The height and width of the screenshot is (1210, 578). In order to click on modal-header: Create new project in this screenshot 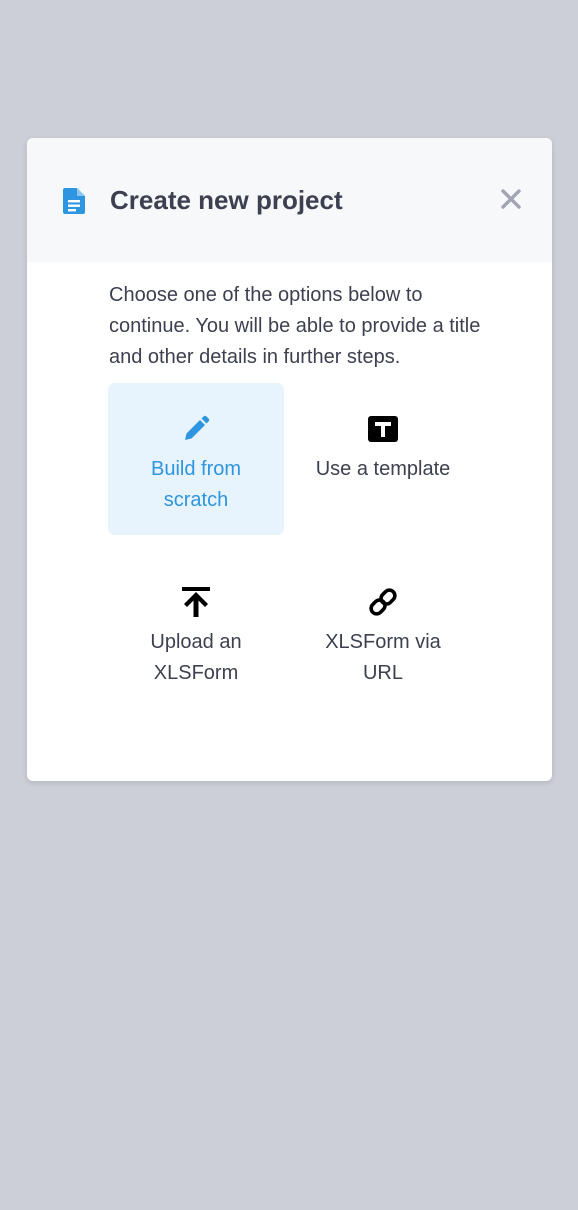, I will do `click(289, 200)`.